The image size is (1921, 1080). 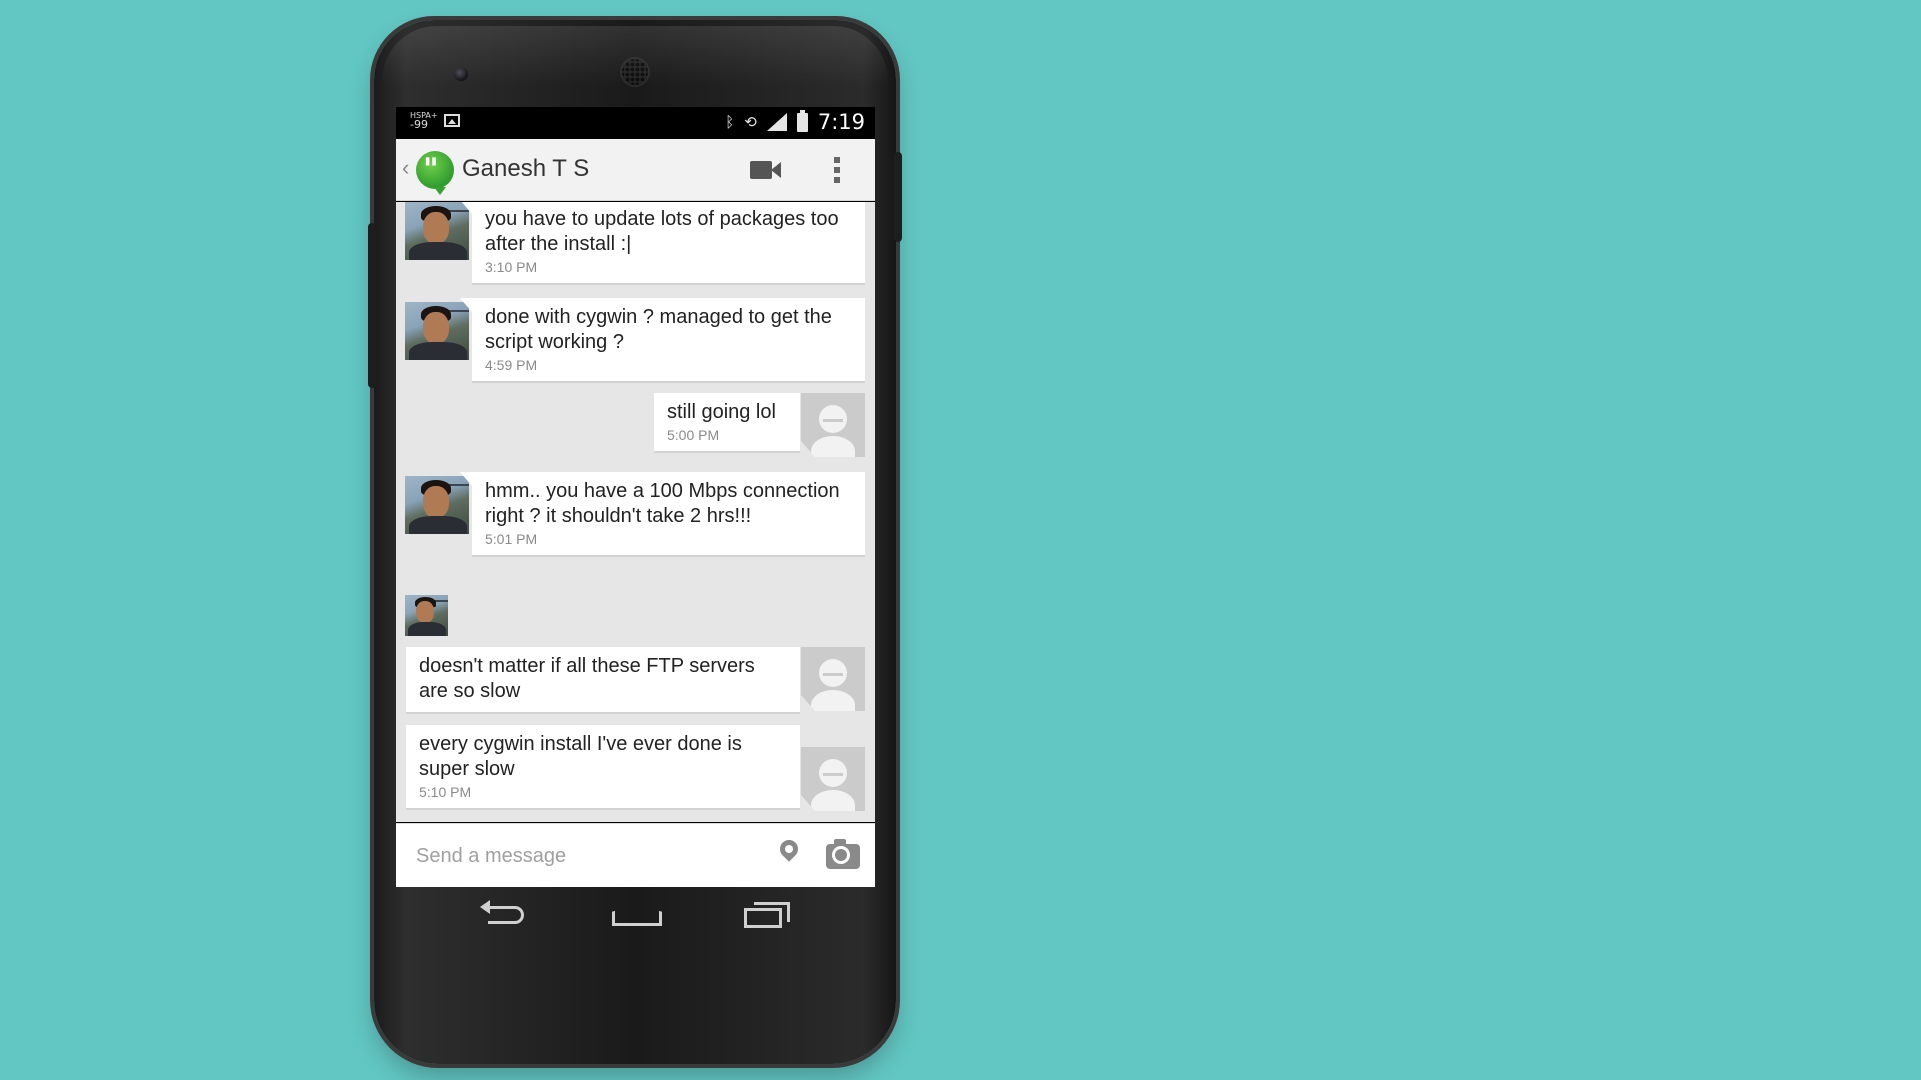 I want to click on image-notification-icon, so click(x=452, y=120).